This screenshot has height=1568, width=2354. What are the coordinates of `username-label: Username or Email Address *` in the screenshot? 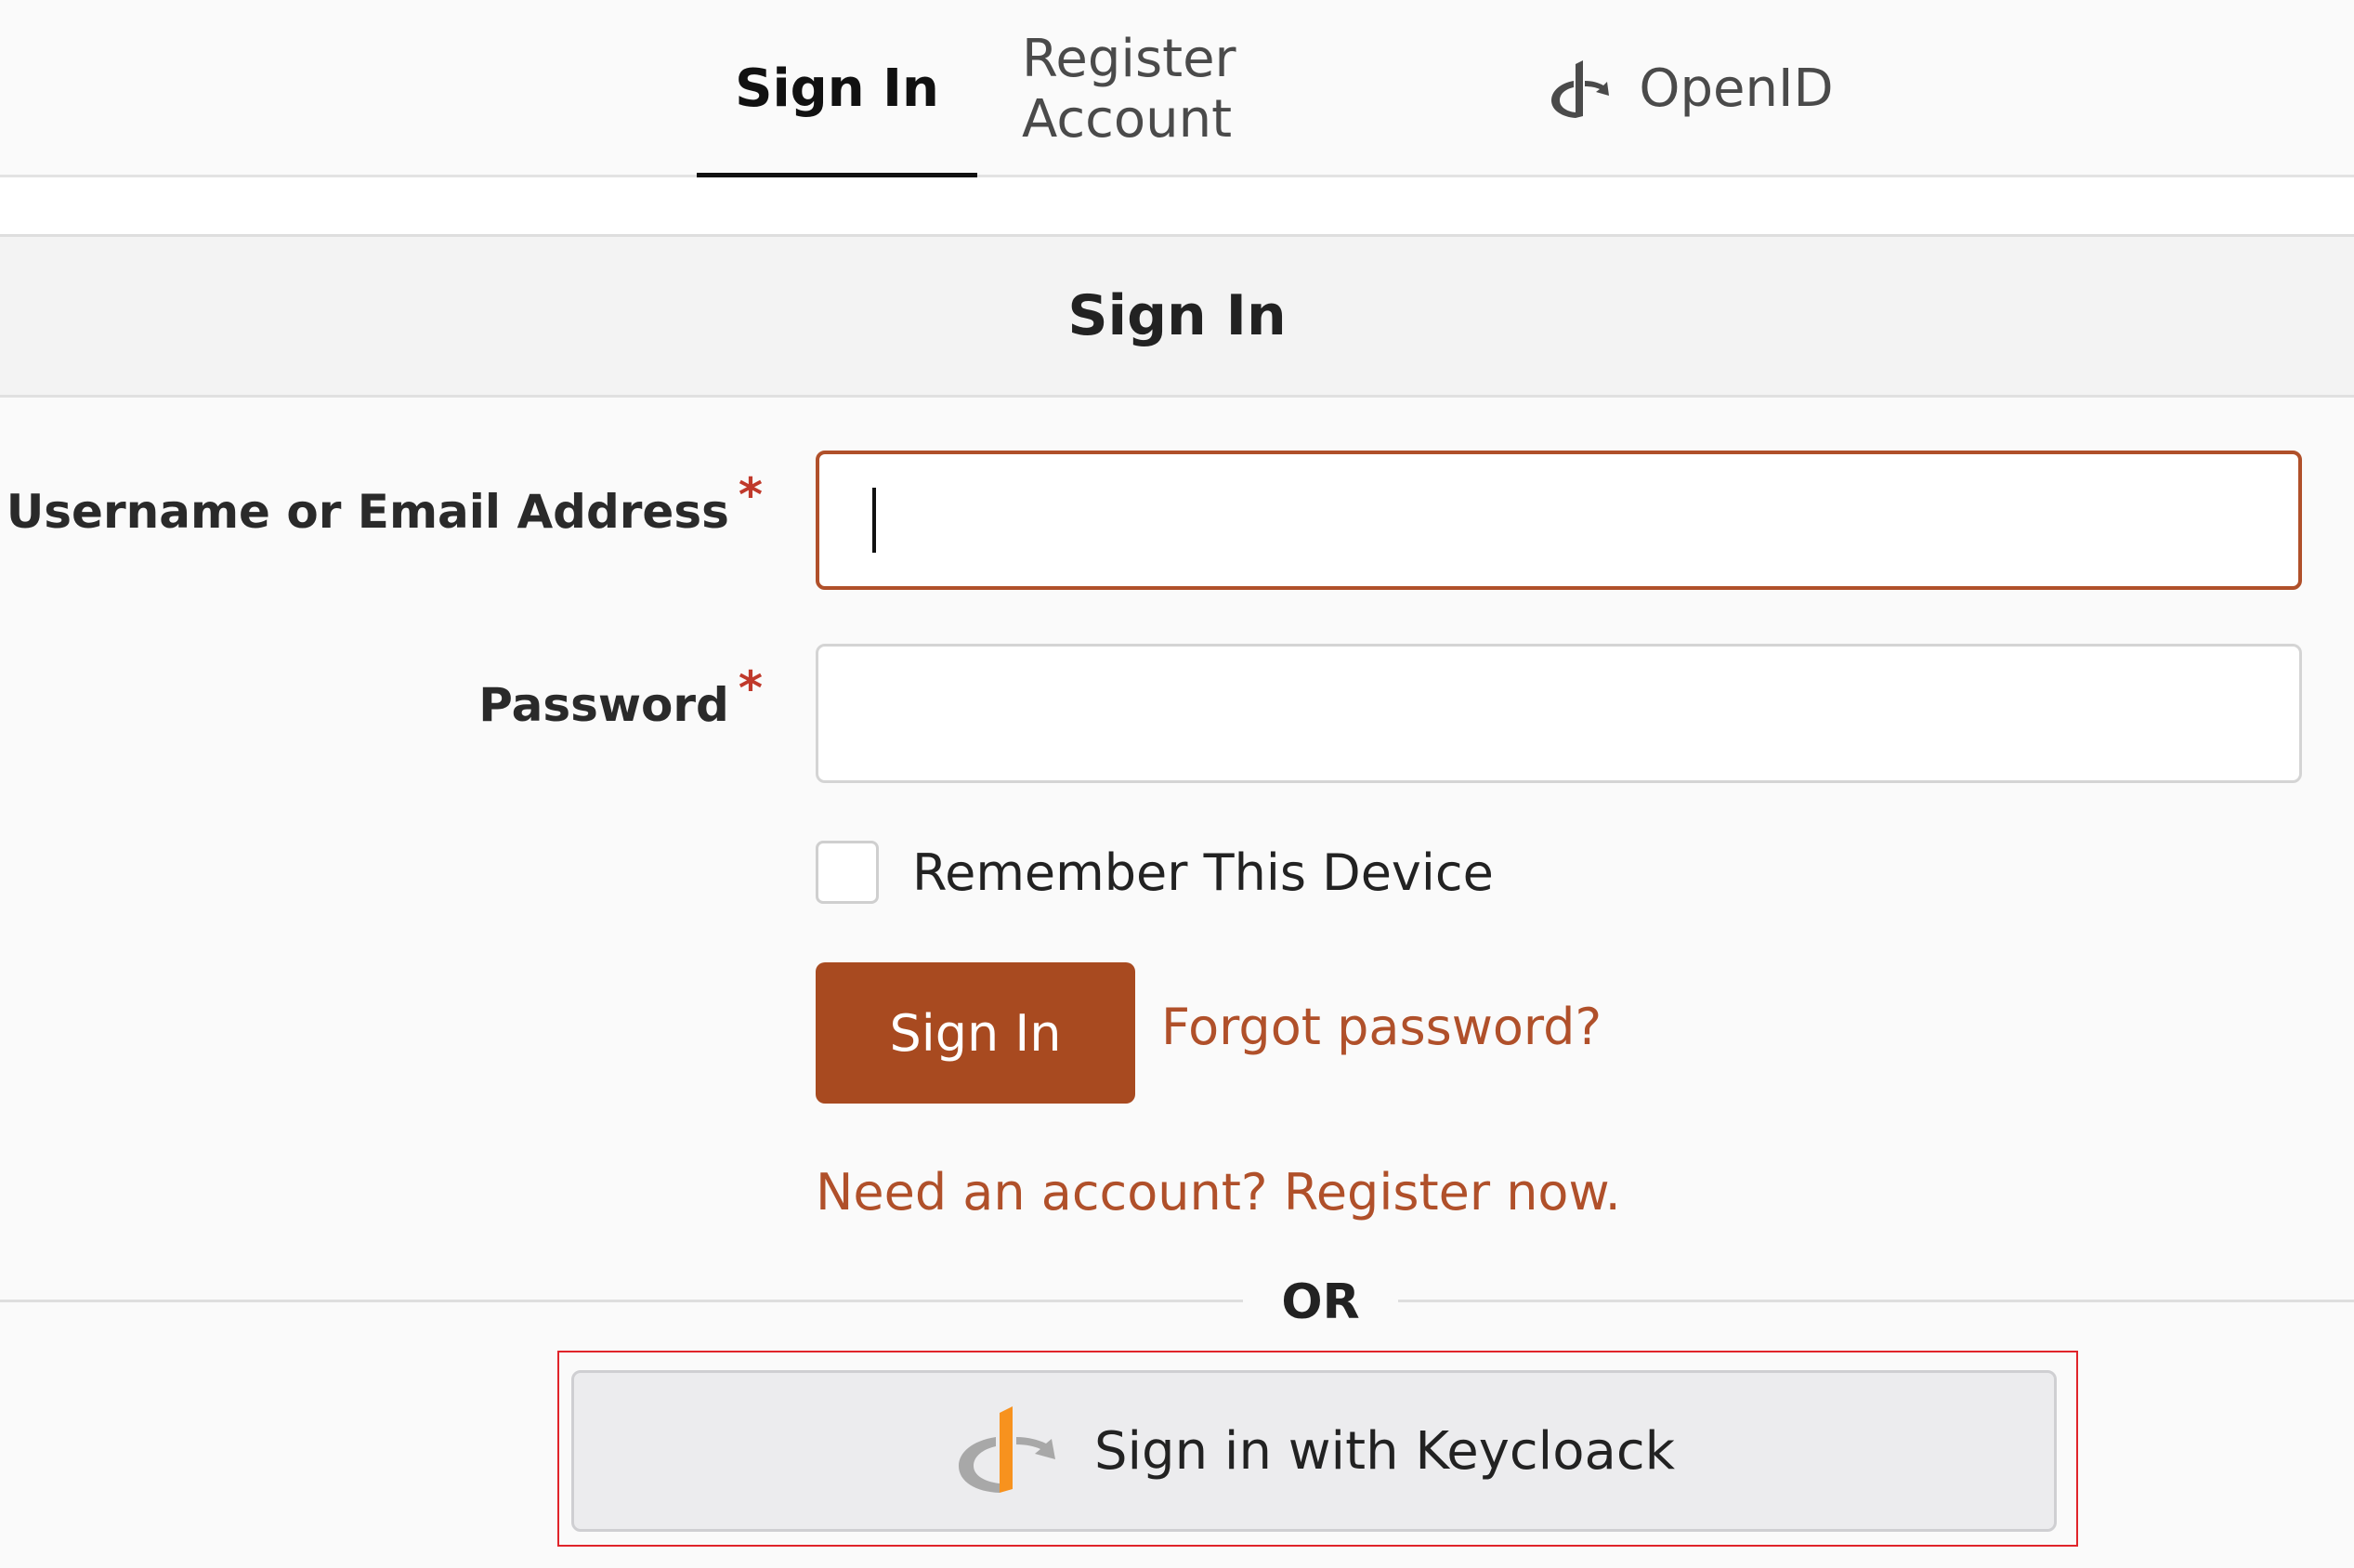 It's located at (385, 503).